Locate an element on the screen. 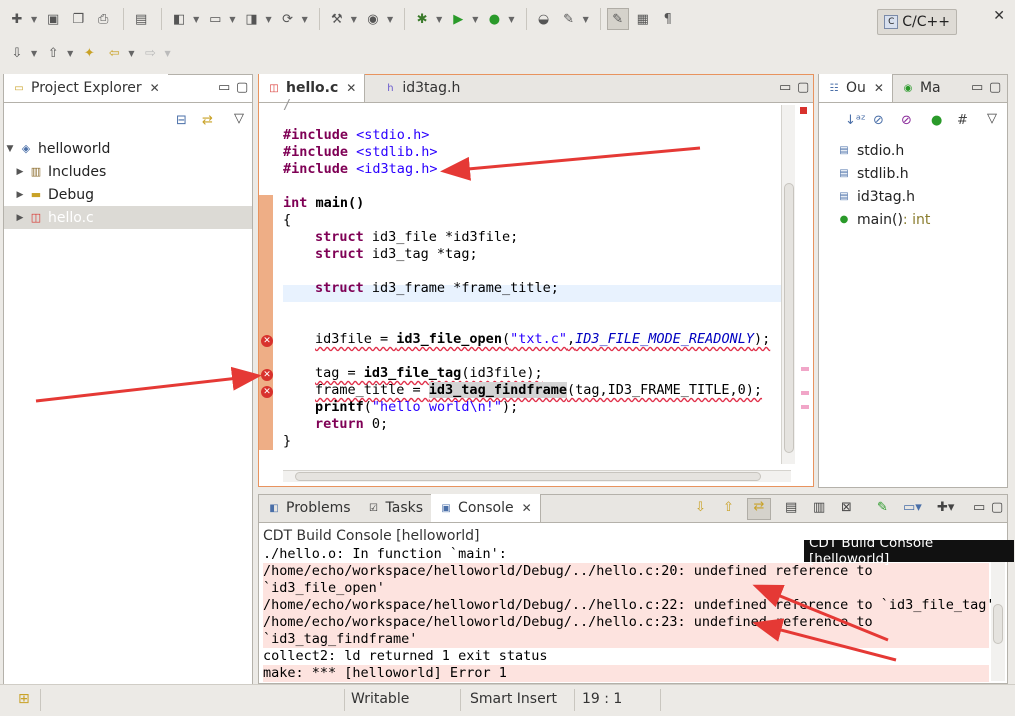 This screenshot has width=1015, height=716. tree-node-includes: ▶ ▥ Includes is located at coordinates (128, 171).